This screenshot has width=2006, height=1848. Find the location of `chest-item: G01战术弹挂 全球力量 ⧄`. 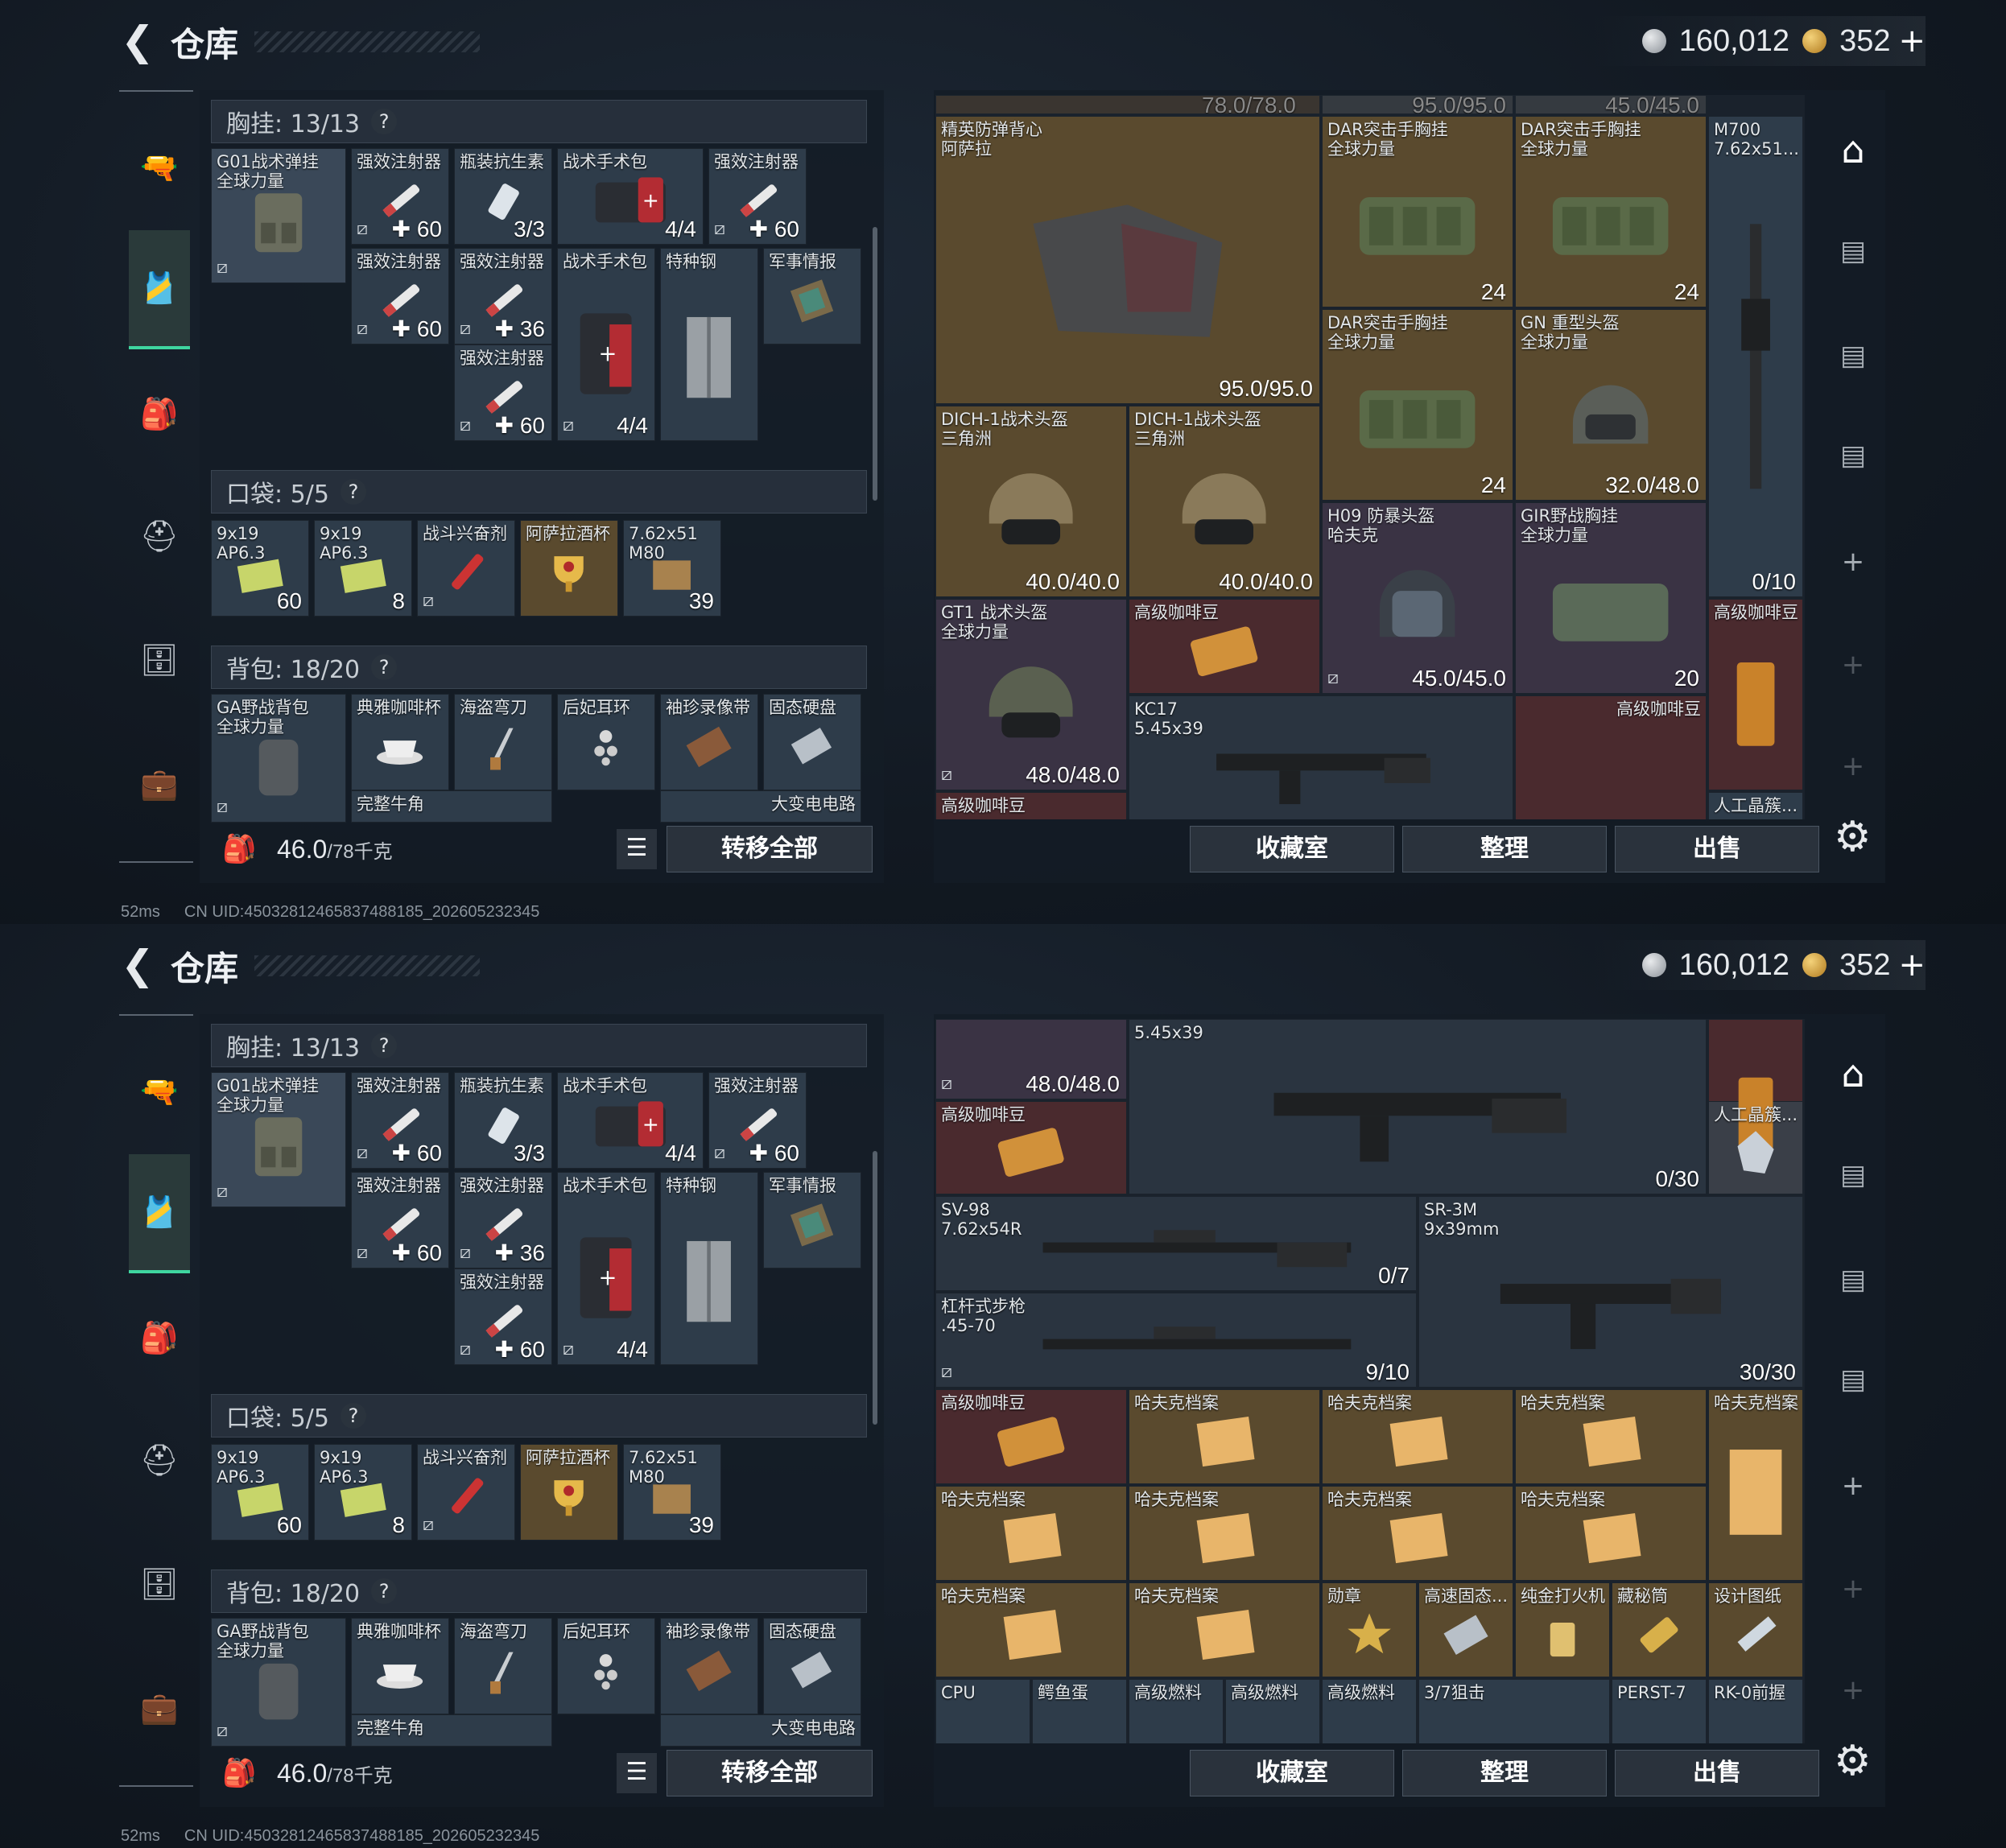

chest-item: G01战术弹挂 全球力量 ⧄ is located at coordinates (278, 1139).